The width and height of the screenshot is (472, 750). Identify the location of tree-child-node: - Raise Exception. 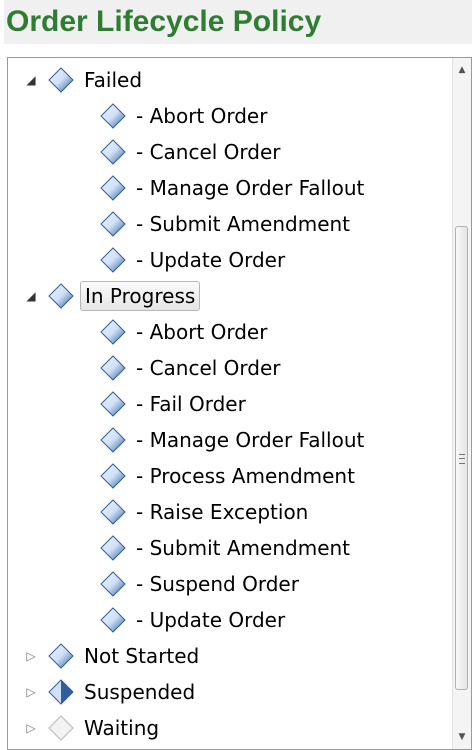
(228, 512).